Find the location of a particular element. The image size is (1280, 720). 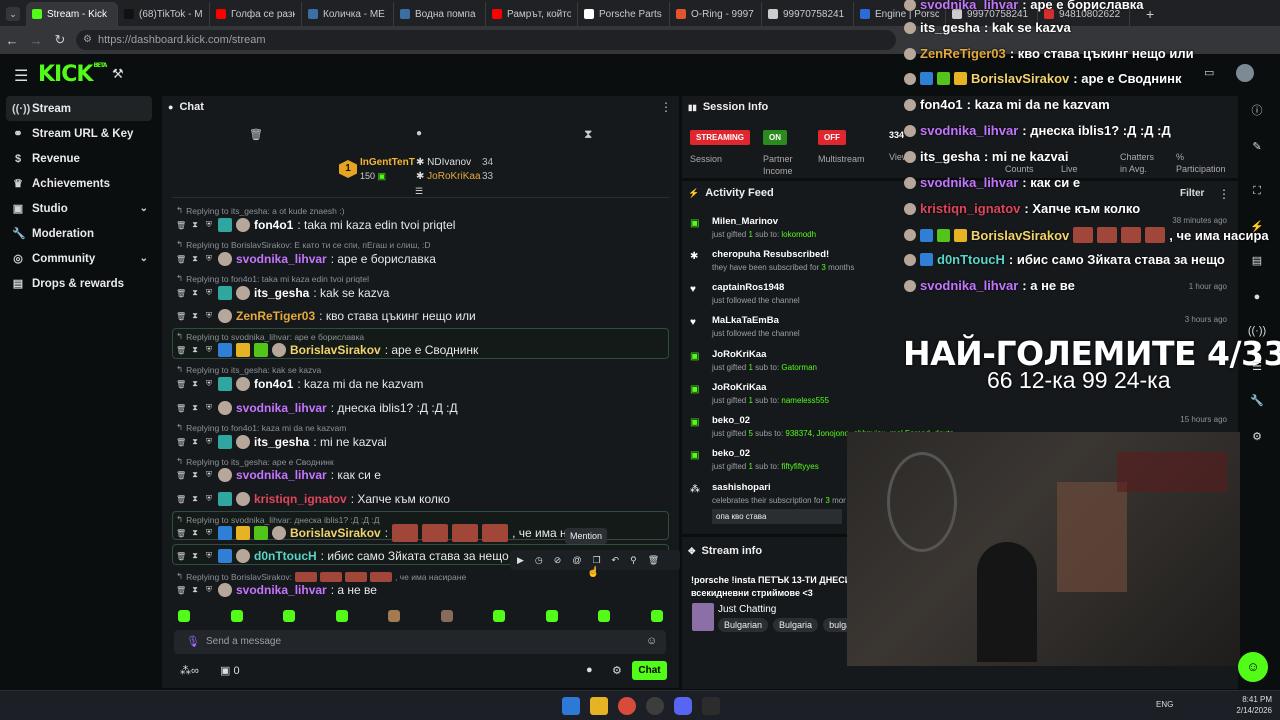

chat-username: ZenReTiger03 is located at coordinates (275, 316).